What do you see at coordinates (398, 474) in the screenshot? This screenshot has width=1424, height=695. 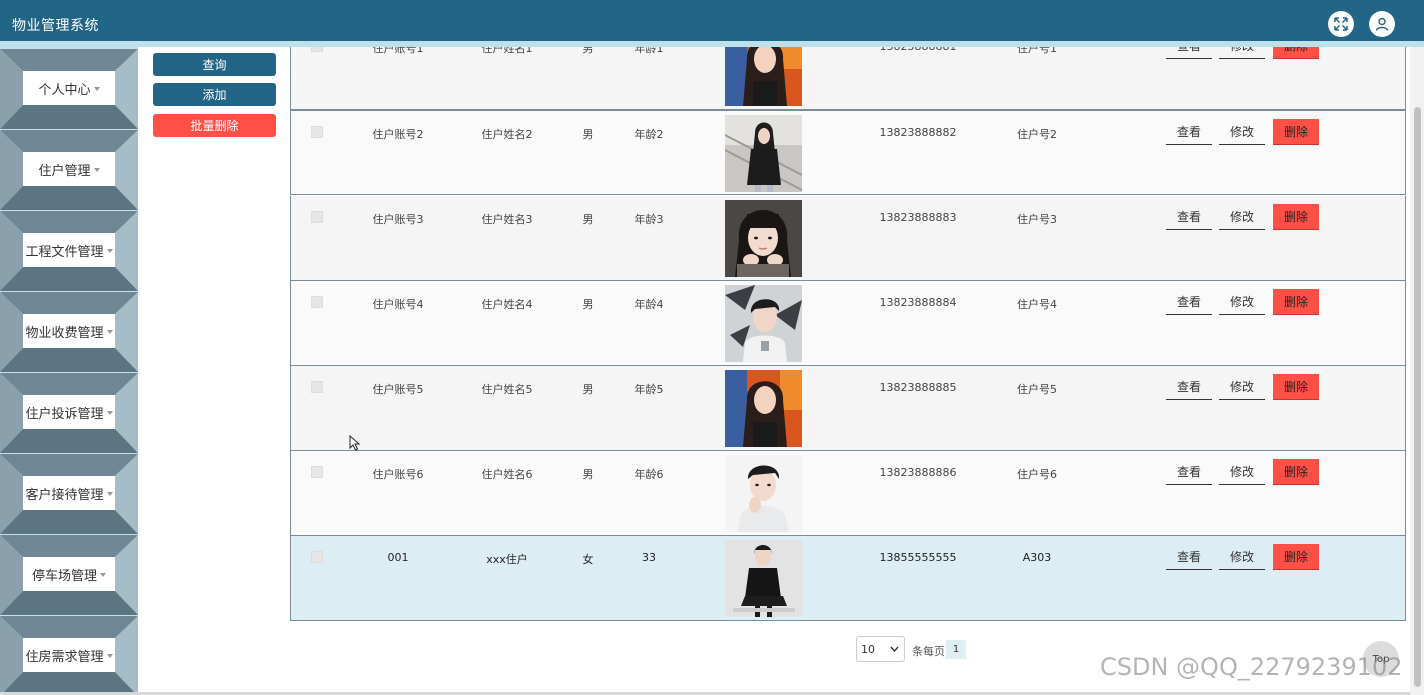 I see `cell-account: 住户账号6` at bounding box center [398, 474].